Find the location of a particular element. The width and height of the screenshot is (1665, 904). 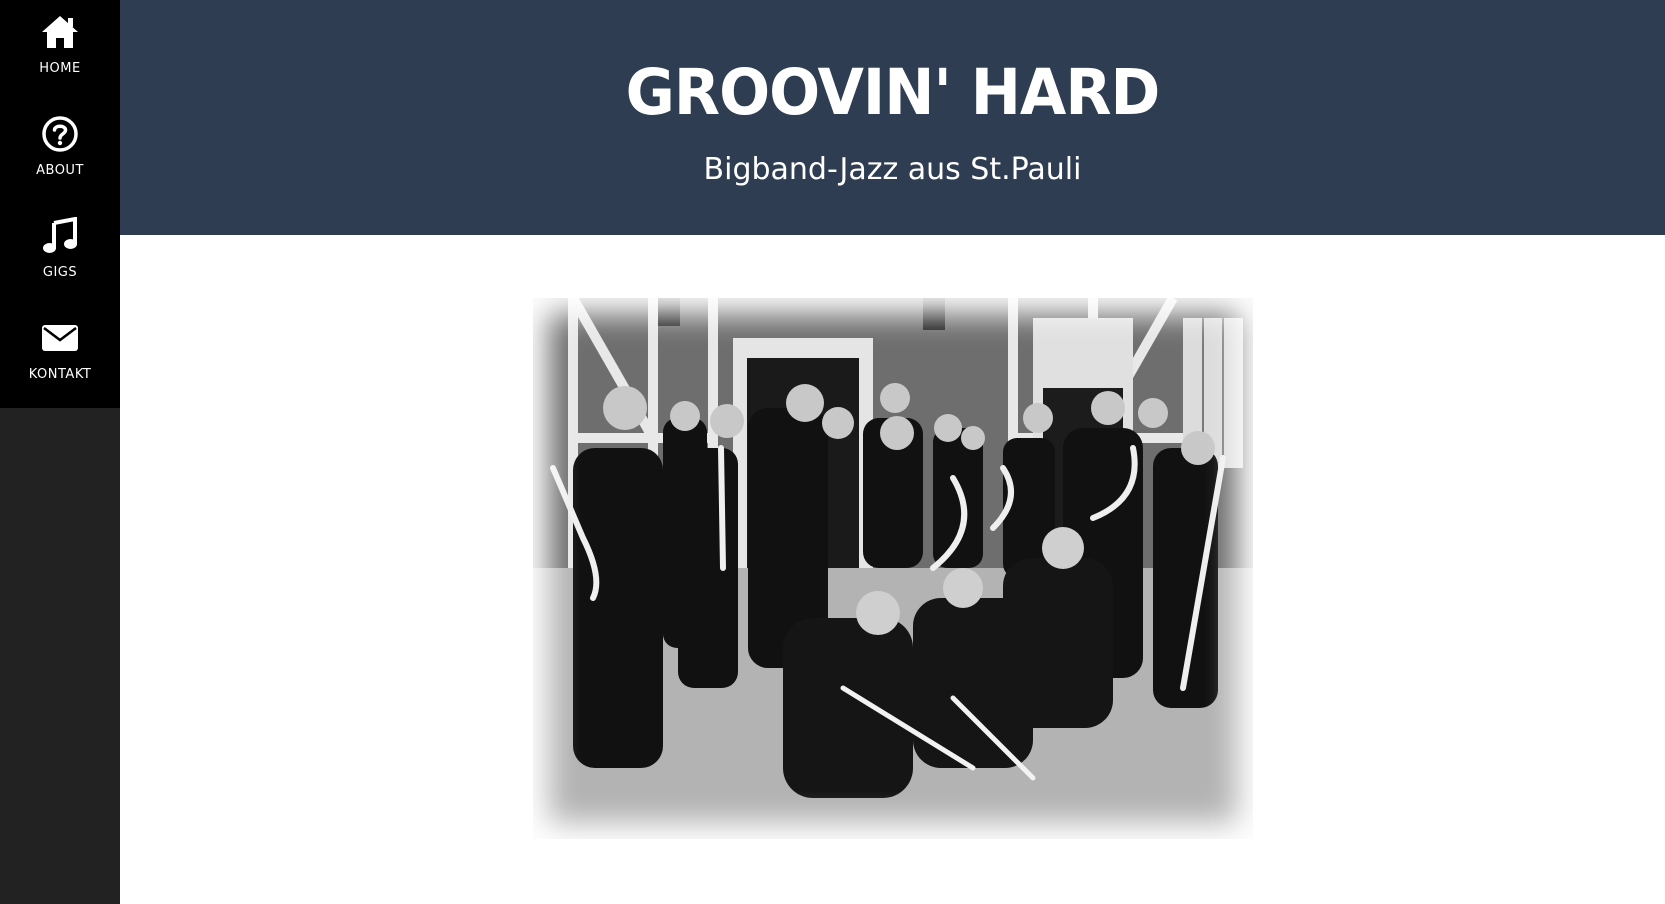

sidebar-item-label: HOME is located at coordinates (60, 68).